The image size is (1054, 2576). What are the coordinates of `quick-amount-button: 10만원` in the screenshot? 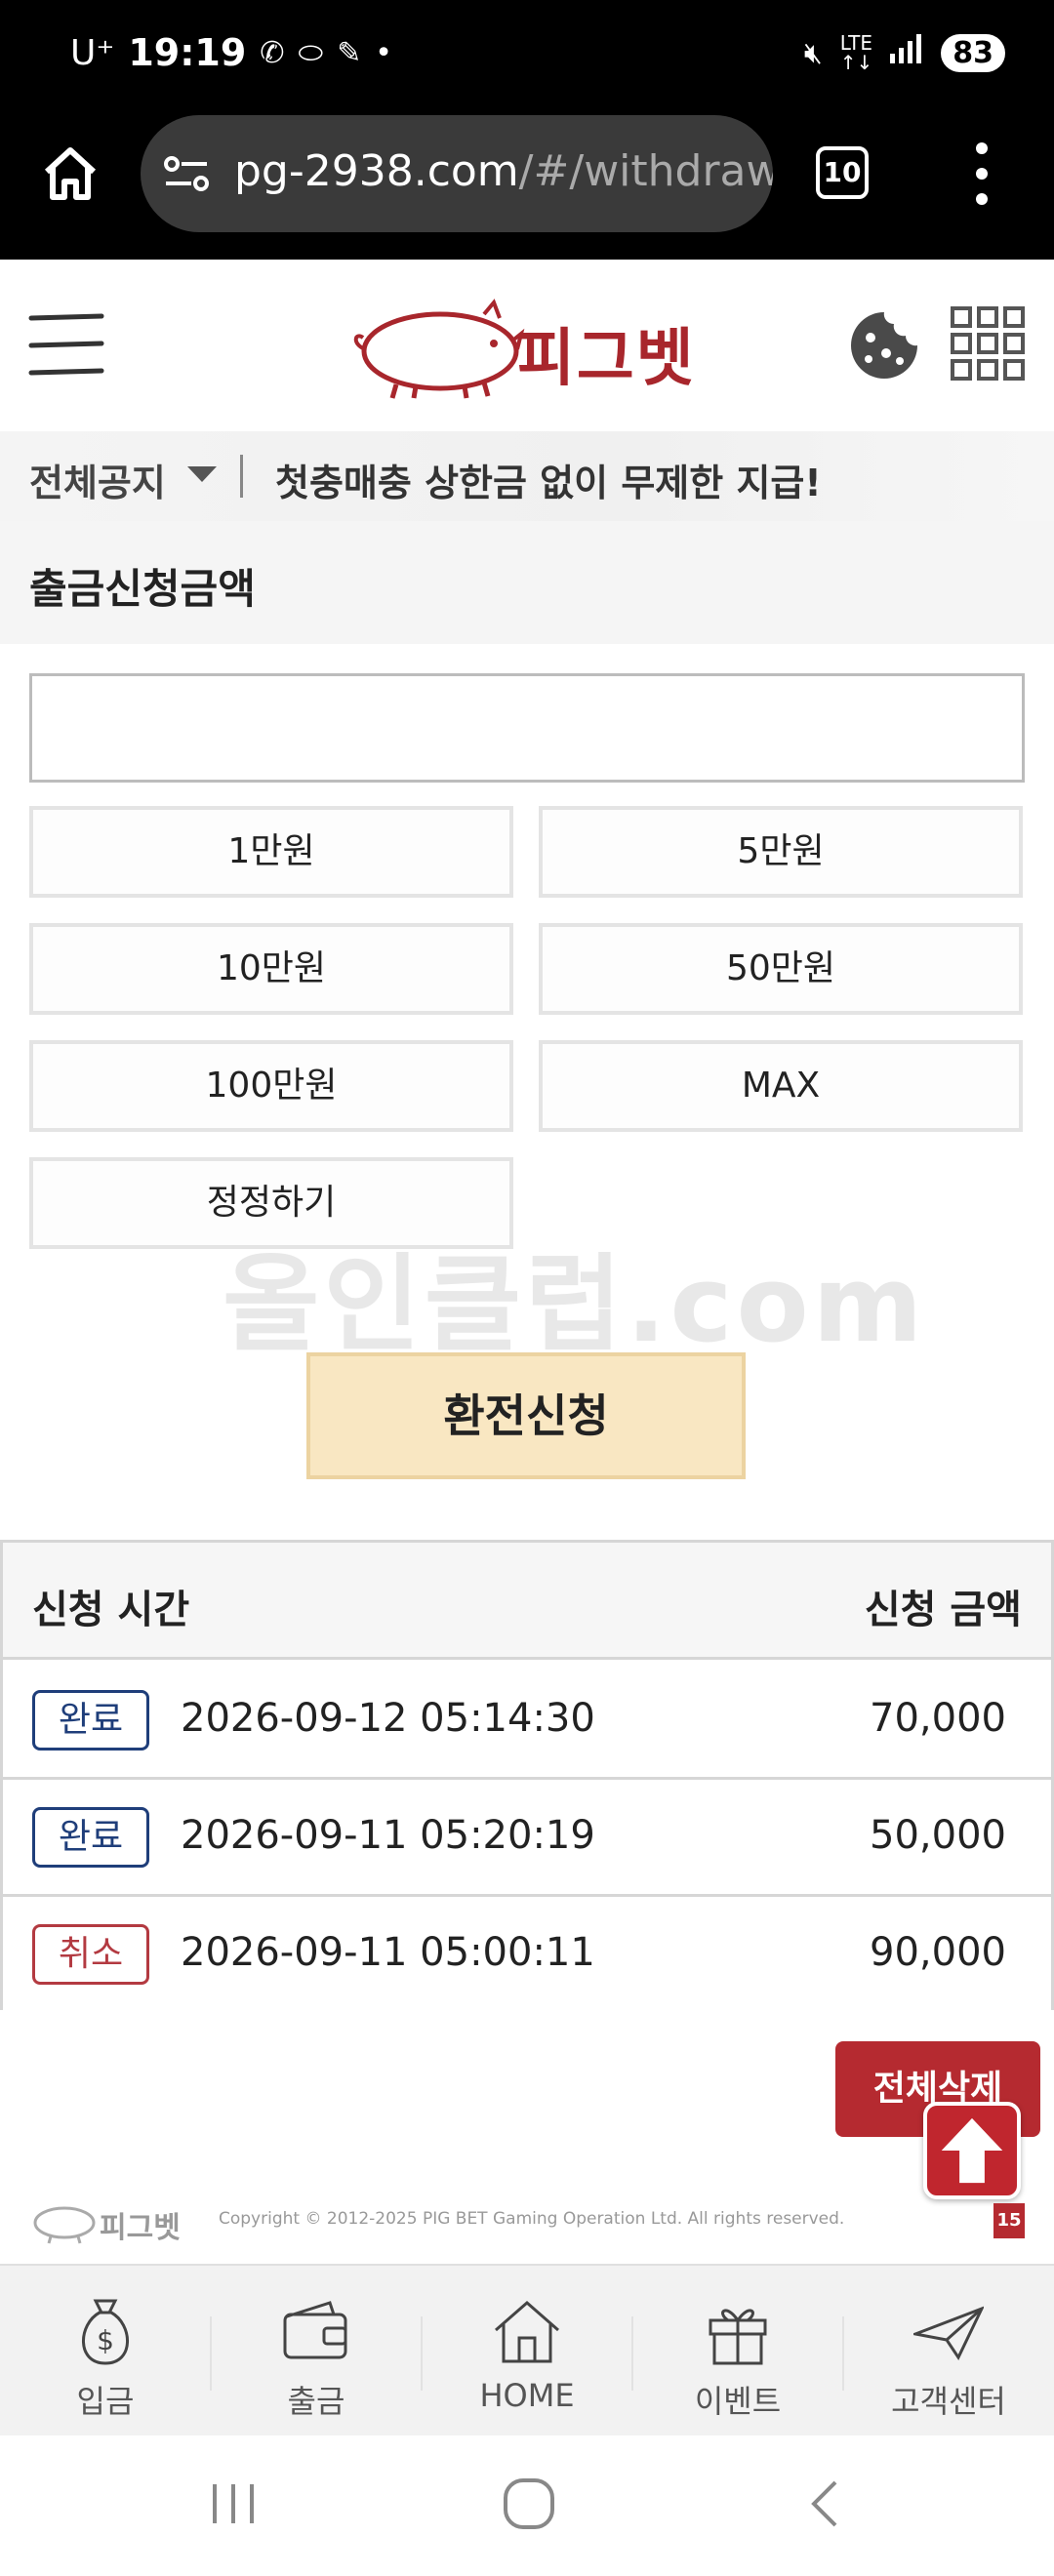 It's located at (271, 969).